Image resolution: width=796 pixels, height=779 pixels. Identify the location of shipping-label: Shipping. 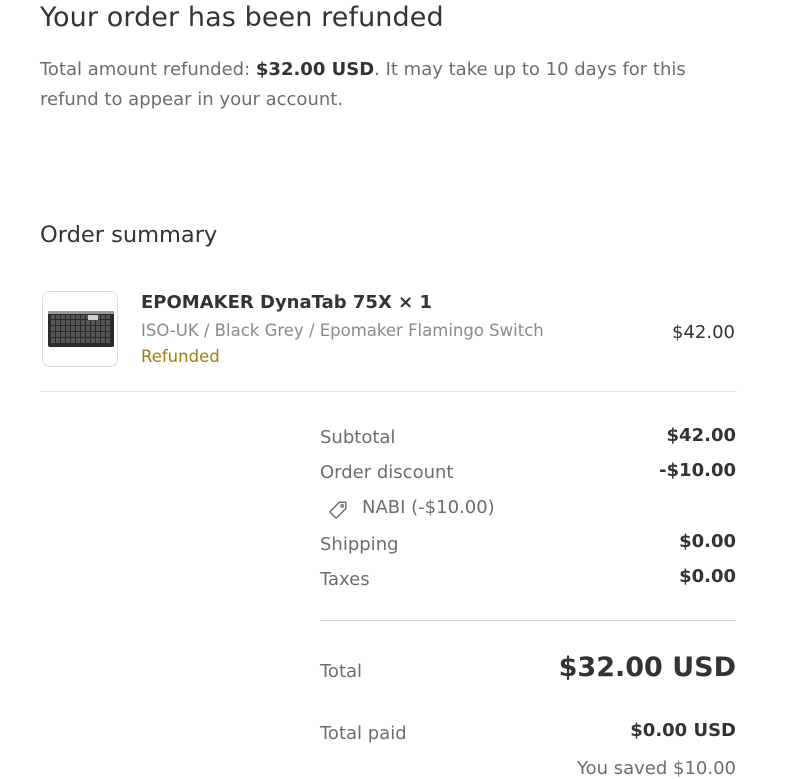
(359, 544).